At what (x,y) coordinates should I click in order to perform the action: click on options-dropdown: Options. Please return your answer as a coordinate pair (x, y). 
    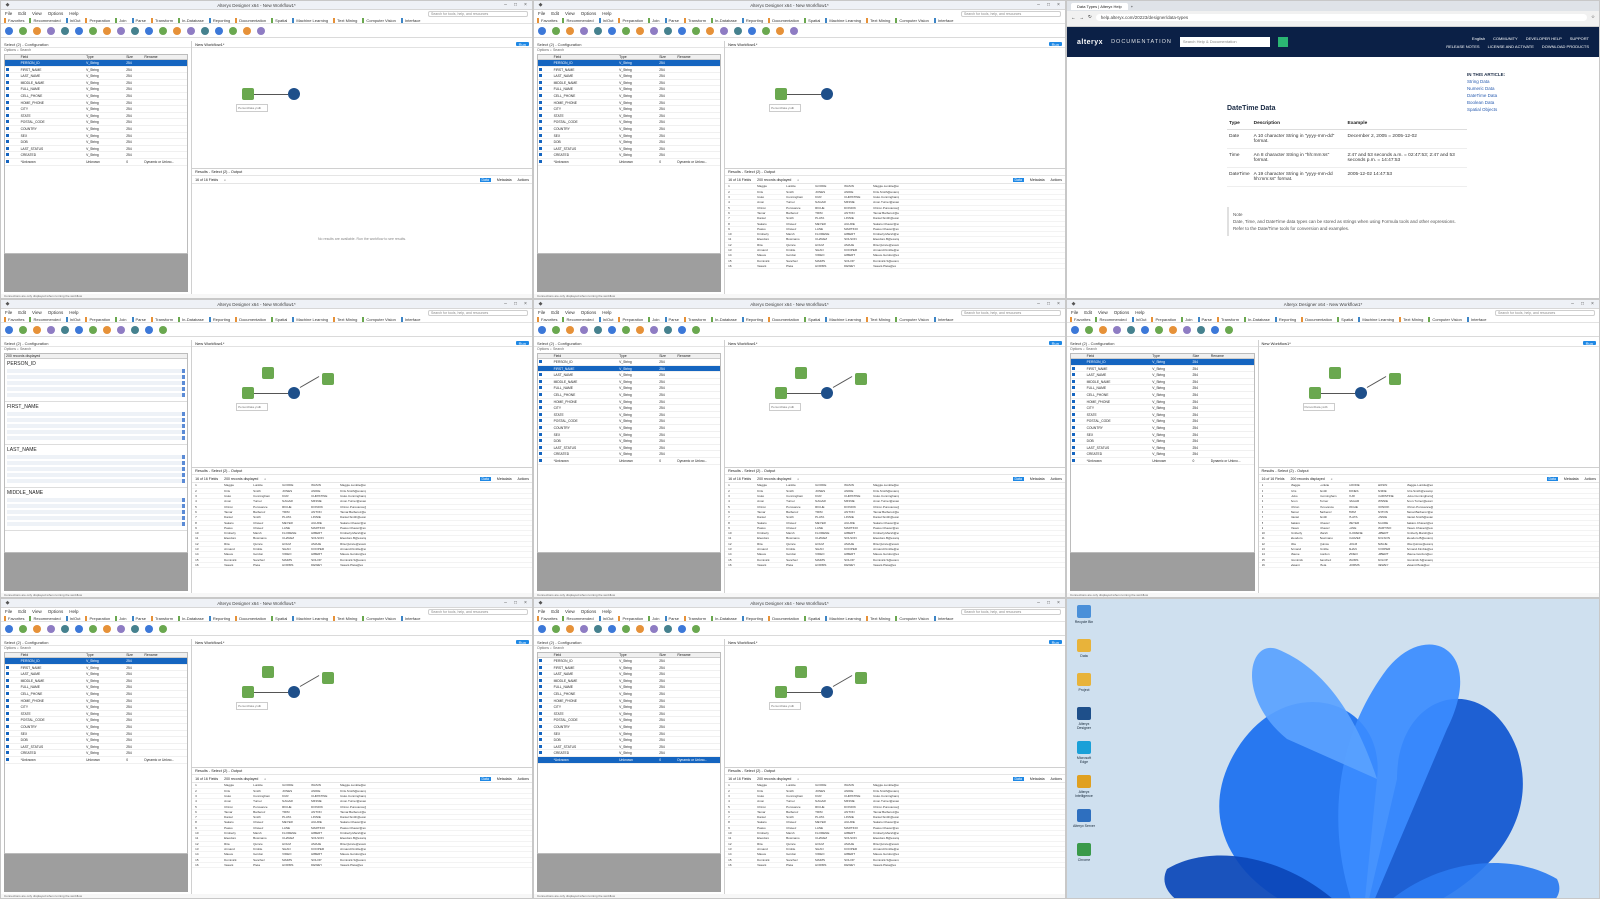
    Looking at the image, I should click on (543, 349).